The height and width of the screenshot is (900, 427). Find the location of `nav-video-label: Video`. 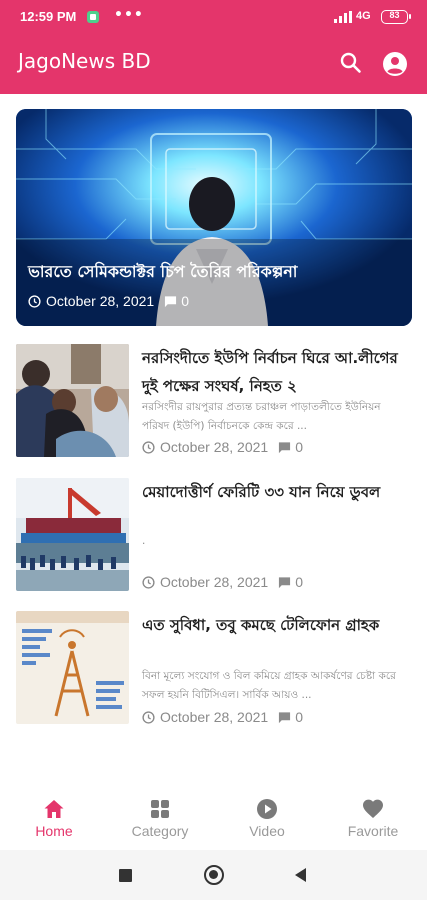

nav-video-label: Video is located at coordinates (267, 831).